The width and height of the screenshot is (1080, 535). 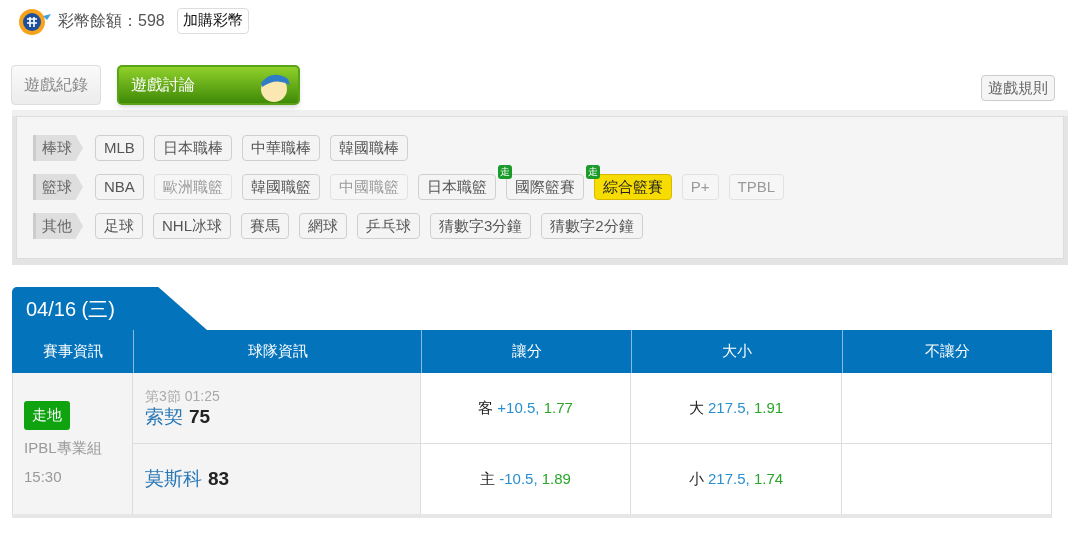 What do you see at coordinates (58, 187) in the screenshot?
I see `category-label: 籃球` at bounding box center [58, 187].